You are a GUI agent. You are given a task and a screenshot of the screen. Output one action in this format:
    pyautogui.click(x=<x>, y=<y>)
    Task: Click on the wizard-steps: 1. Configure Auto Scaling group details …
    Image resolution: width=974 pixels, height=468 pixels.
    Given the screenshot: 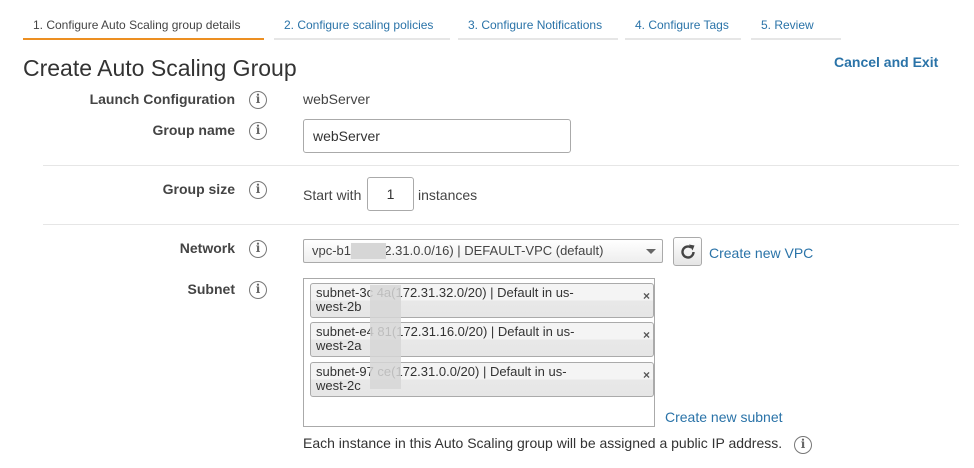 What is the action you would take?
    pyautogui.click(x=487, y=20)
    